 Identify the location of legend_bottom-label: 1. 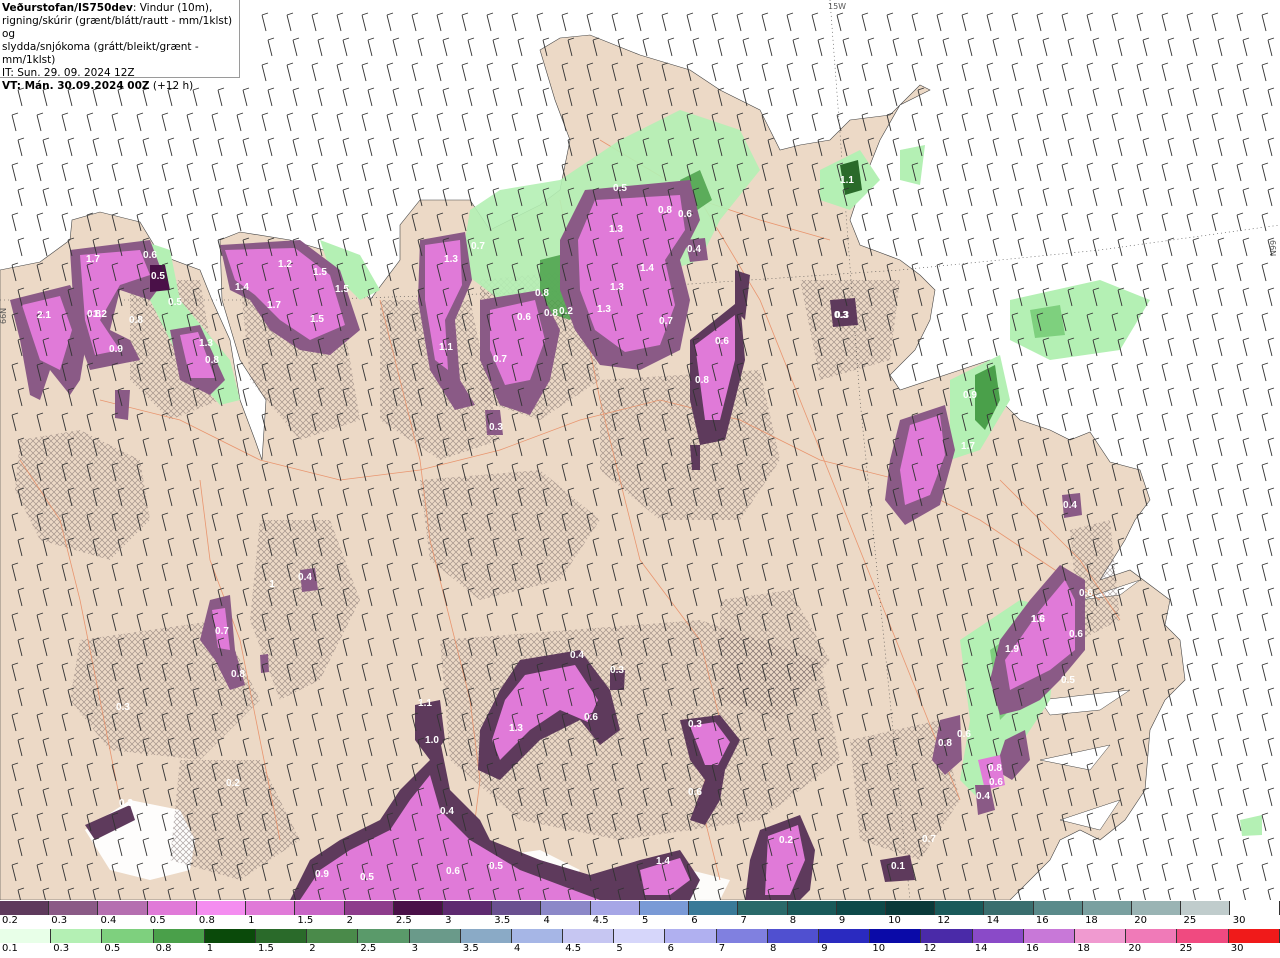
(210, 948).